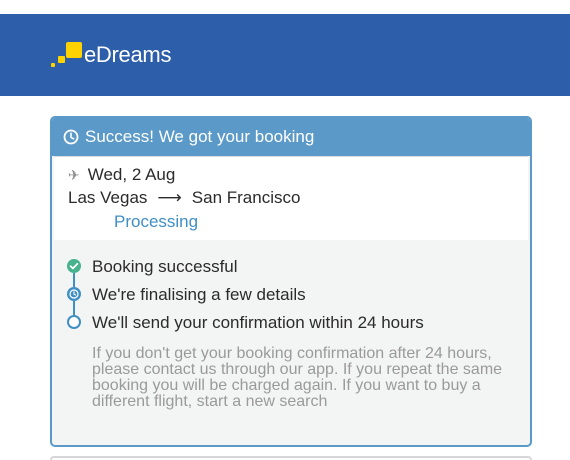  I want to click on logo-text: eDreams, so click(128, 54).